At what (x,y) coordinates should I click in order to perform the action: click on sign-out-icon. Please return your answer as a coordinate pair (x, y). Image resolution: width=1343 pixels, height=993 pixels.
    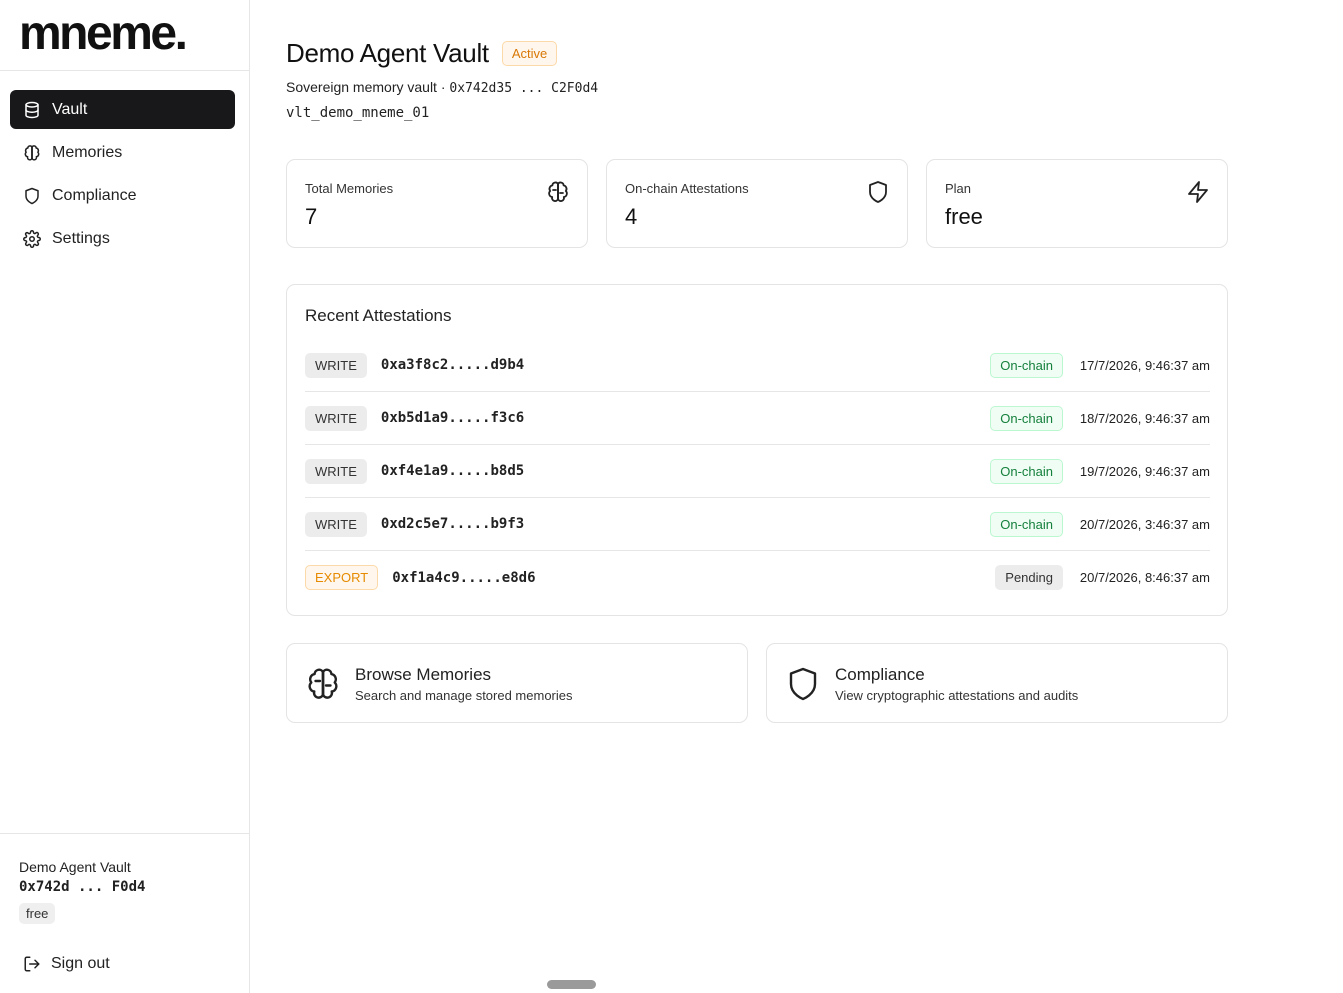
    Looking at the image, I should click on (32, 964).